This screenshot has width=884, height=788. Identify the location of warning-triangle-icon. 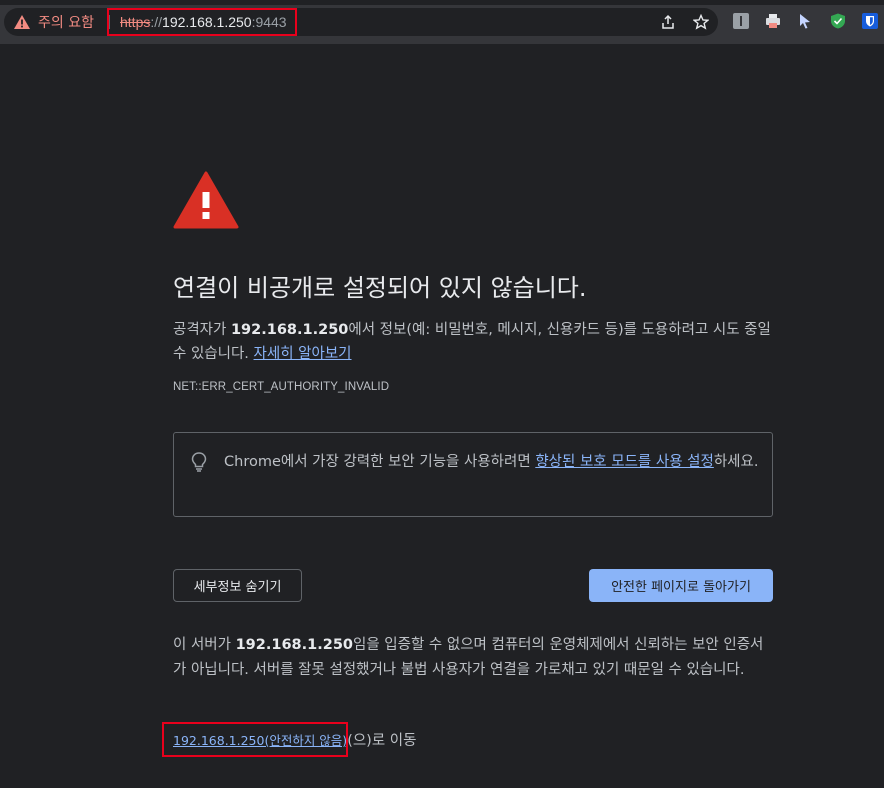
(22, 22).